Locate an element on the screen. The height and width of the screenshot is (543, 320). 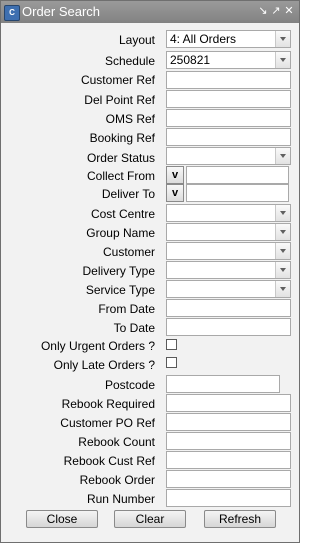
schedule-label: Schedule is located at coordinates (129, 61).